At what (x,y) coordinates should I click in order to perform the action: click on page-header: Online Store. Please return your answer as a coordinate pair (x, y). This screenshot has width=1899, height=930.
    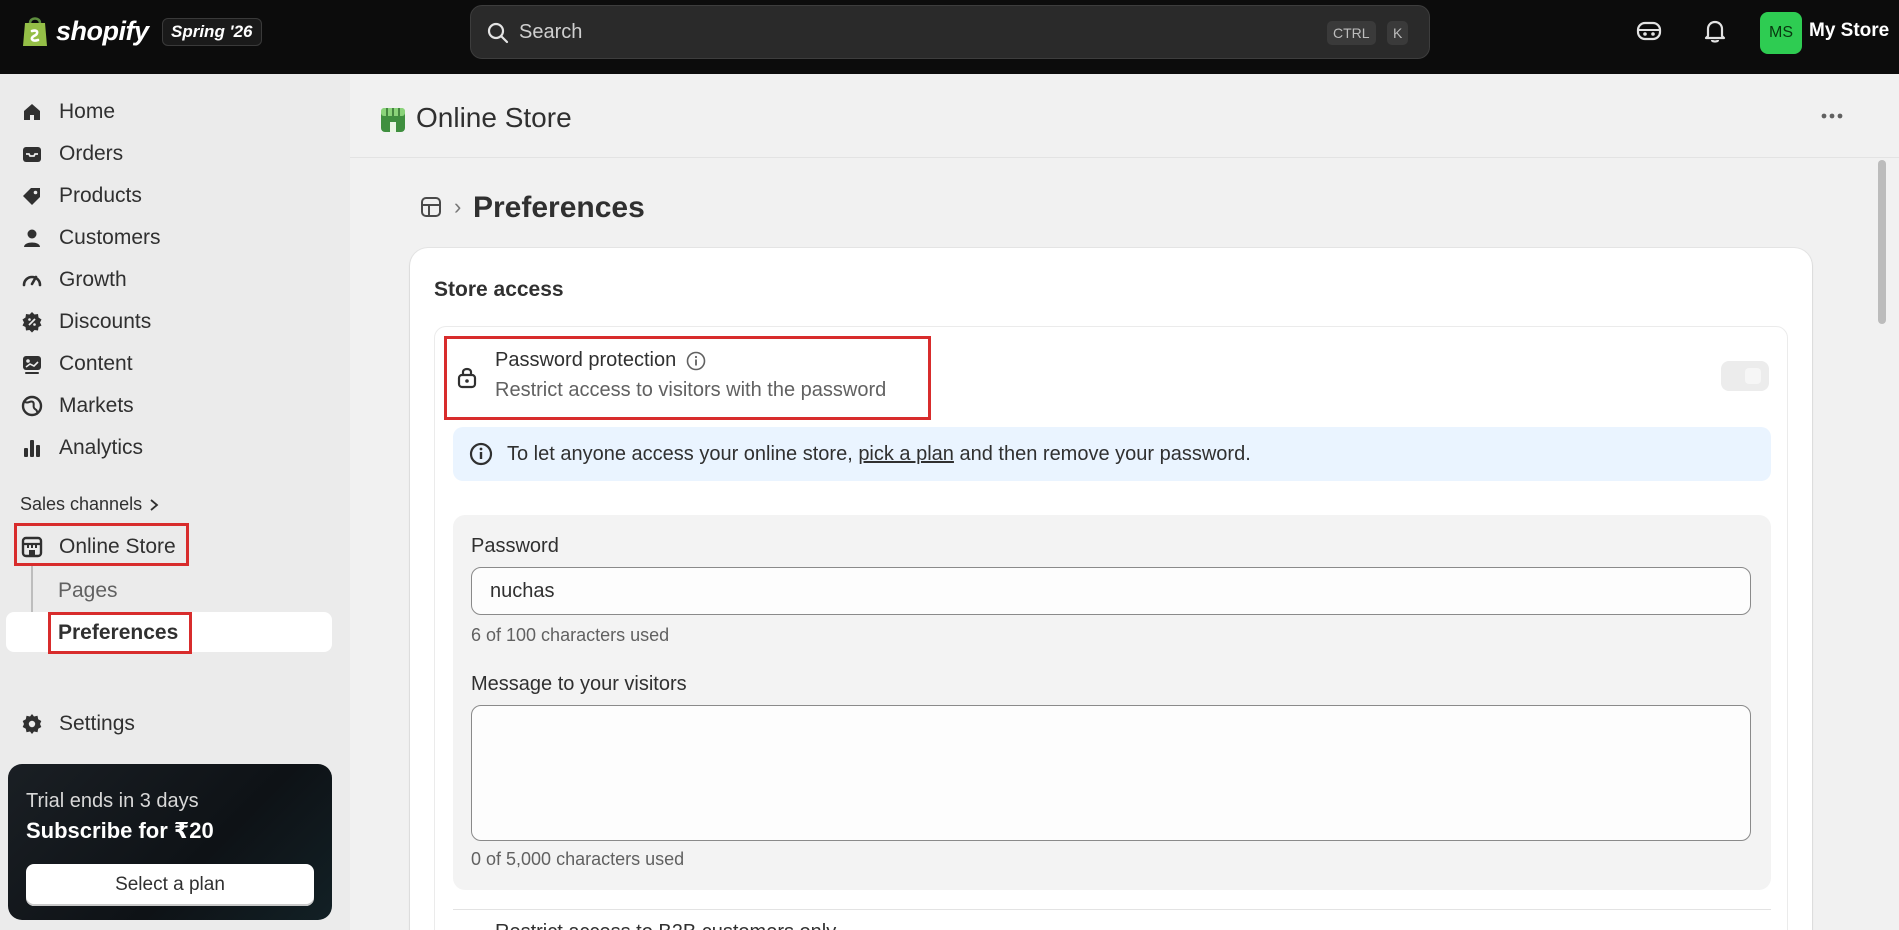
    Looking at the image, I should click on (1124, 116).